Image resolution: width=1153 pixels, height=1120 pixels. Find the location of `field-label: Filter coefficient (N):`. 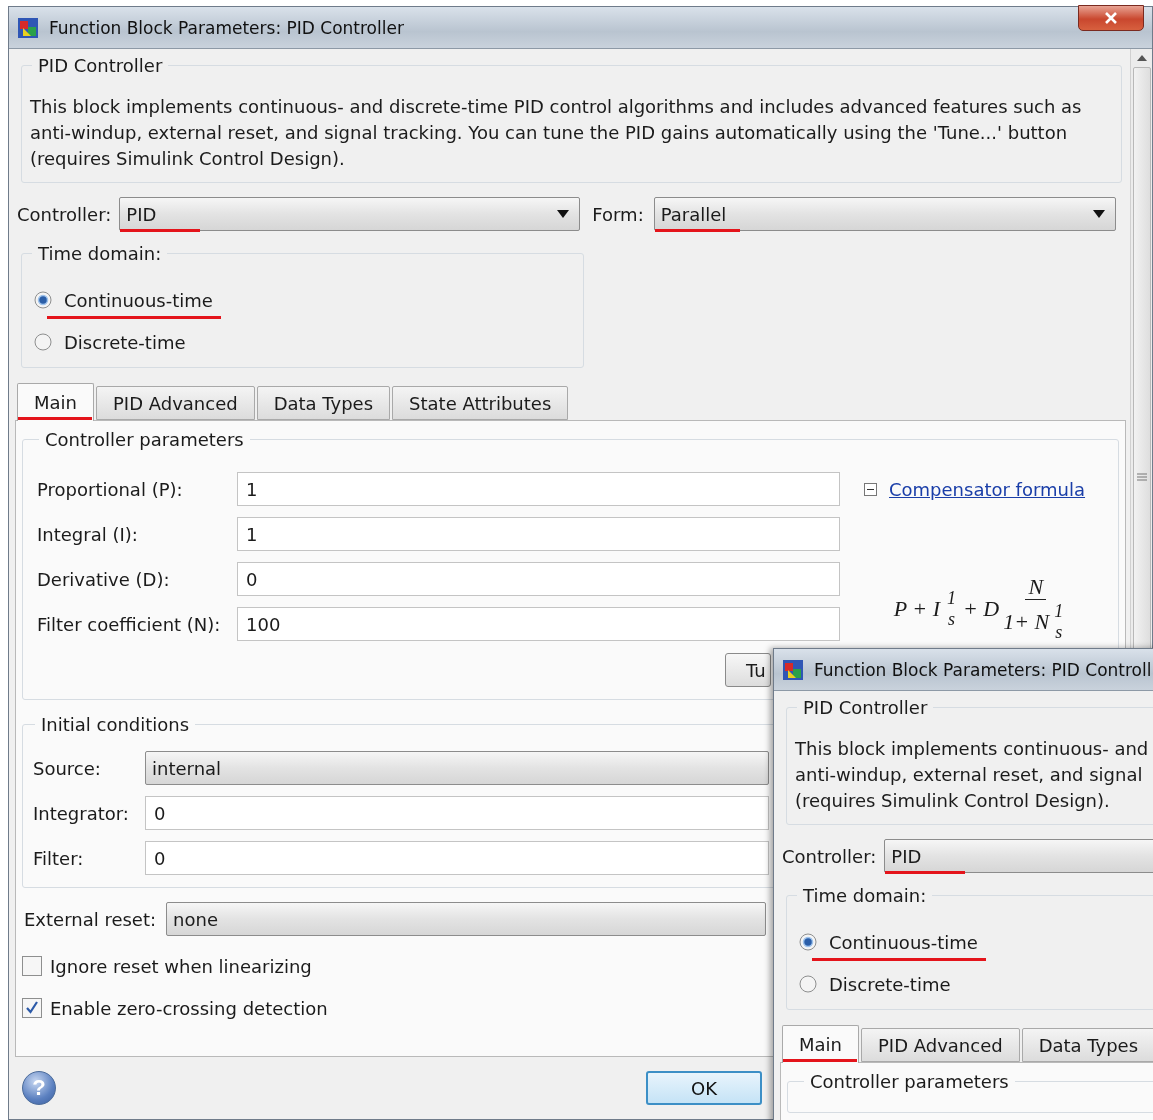

field-label: Filter coefficient (N): is located at coordinates (129, 624).